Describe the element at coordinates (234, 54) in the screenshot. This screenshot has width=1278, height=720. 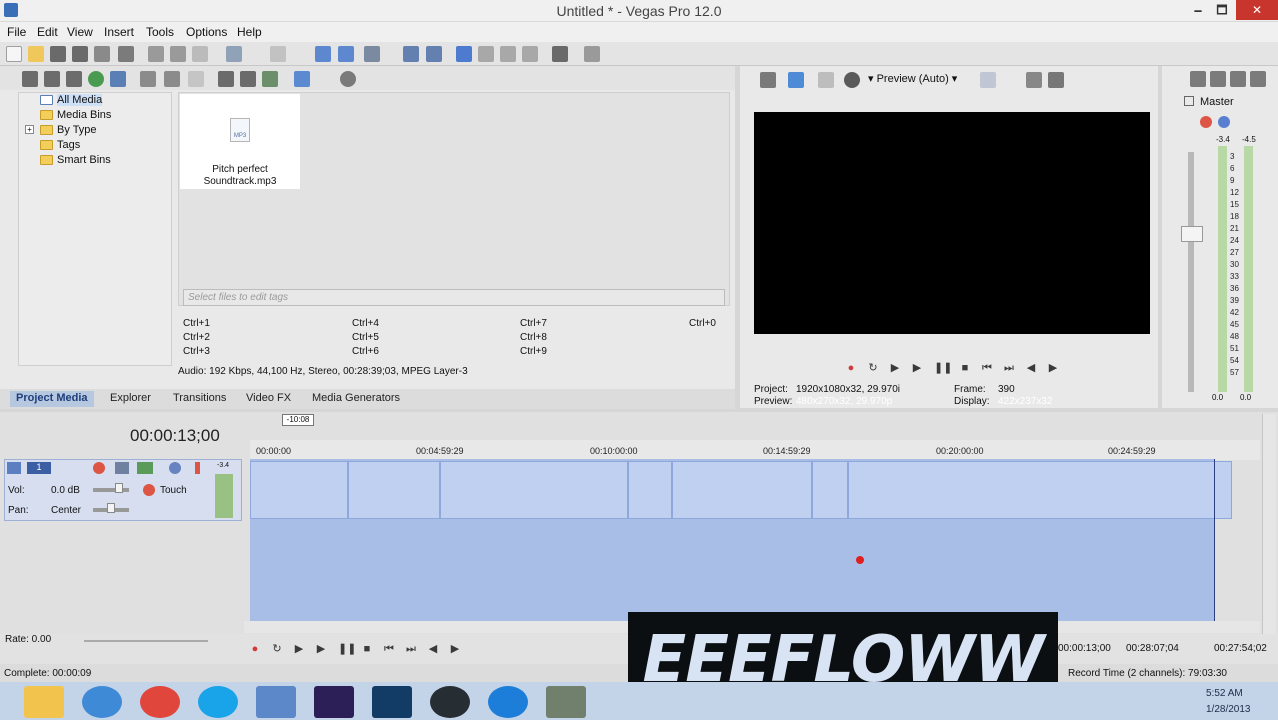
I see `undo-icon` at that location.